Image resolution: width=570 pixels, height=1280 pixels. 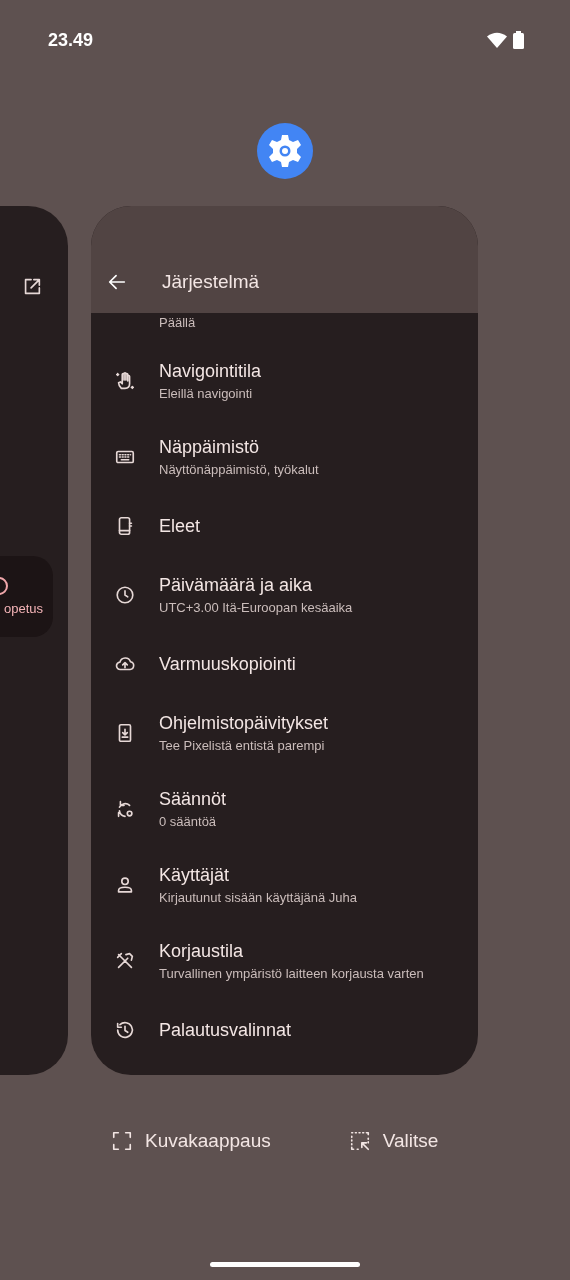 What do you see at coordinates (284, 885) in the screenshot?
I see `settings-item: Käyttäjät Kirjautunut sisään käyttäjänä Juha` at bounding box center [284, 885].